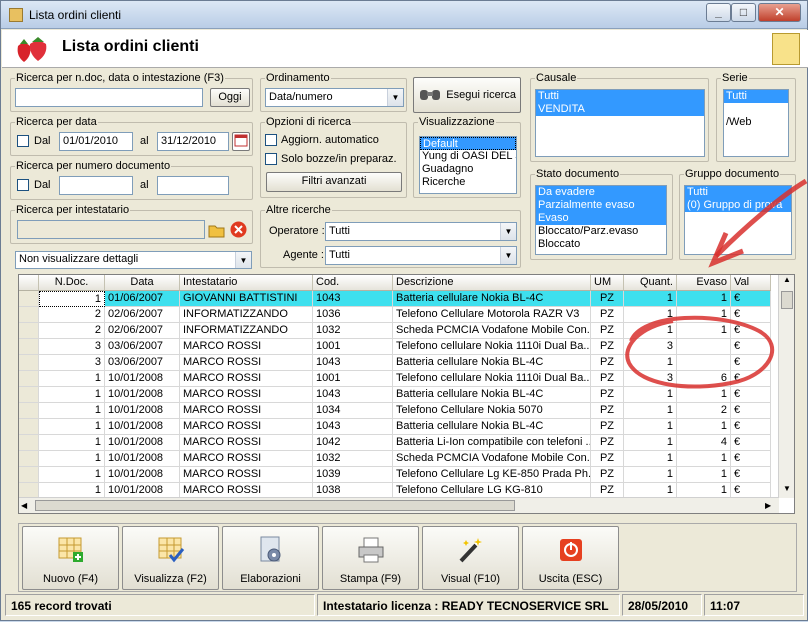  Describe the element at coordinates (27, 505) in the screenshot. I see `scroll-left-icon: ◀` at that location.